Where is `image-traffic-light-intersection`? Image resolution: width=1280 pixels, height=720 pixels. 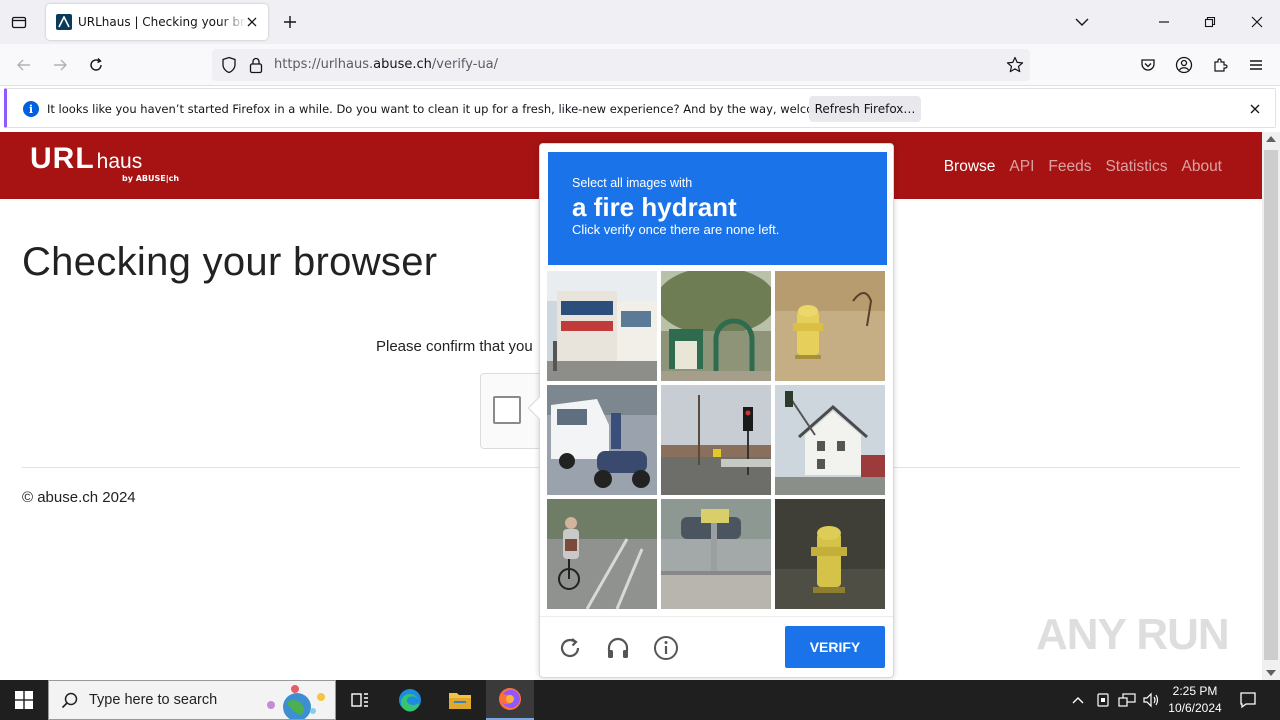
image-traffic-light-intersection is located at coordinates (716, 440).